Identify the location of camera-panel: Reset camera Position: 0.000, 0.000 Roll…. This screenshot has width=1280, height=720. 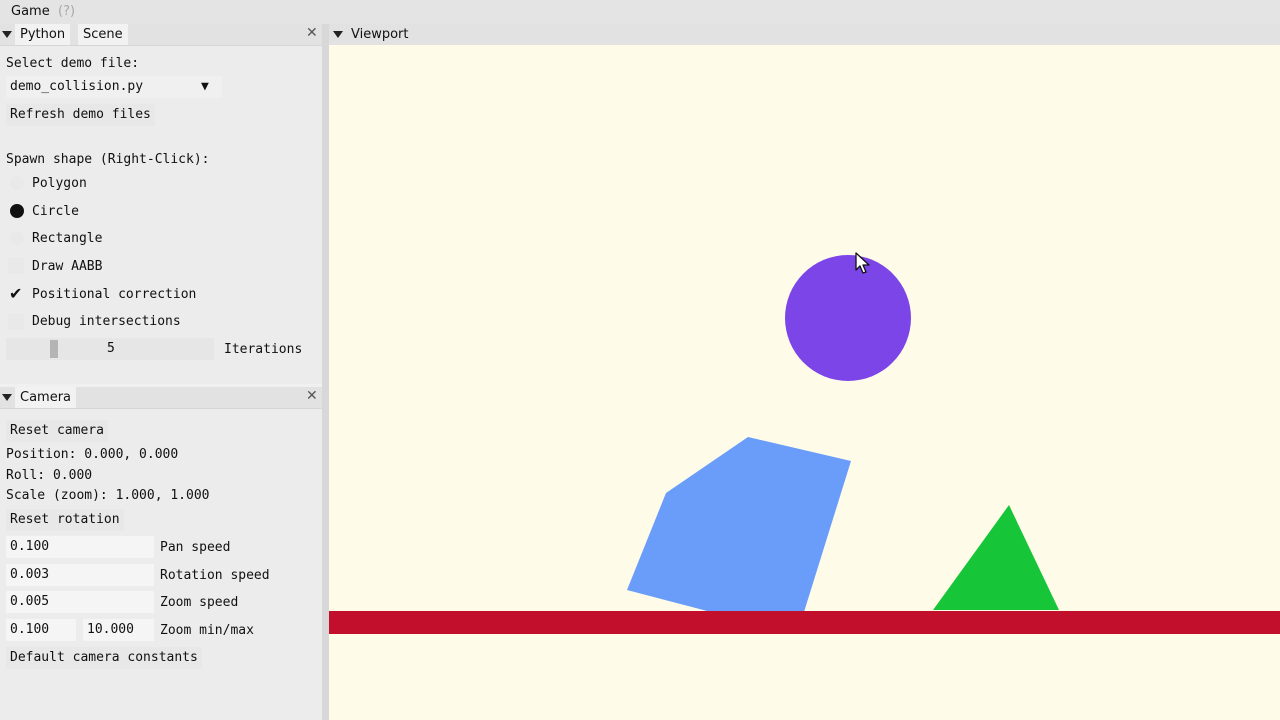
(161, 564).